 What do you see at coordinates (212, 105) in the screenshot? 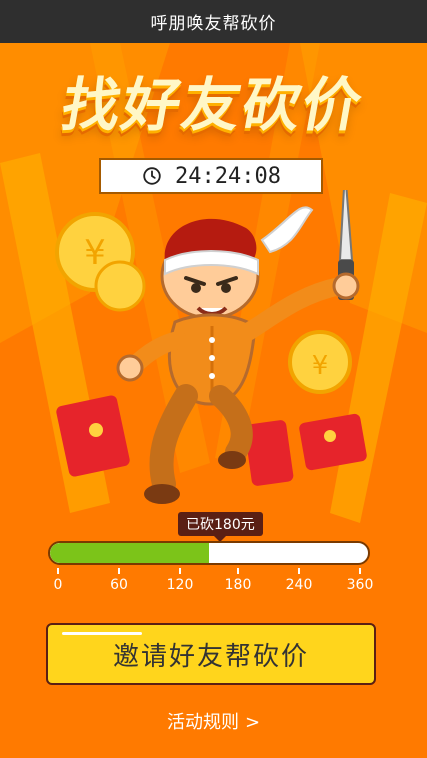
I see `hero-title: 找好友砍价` at bounding box center [212, 105].